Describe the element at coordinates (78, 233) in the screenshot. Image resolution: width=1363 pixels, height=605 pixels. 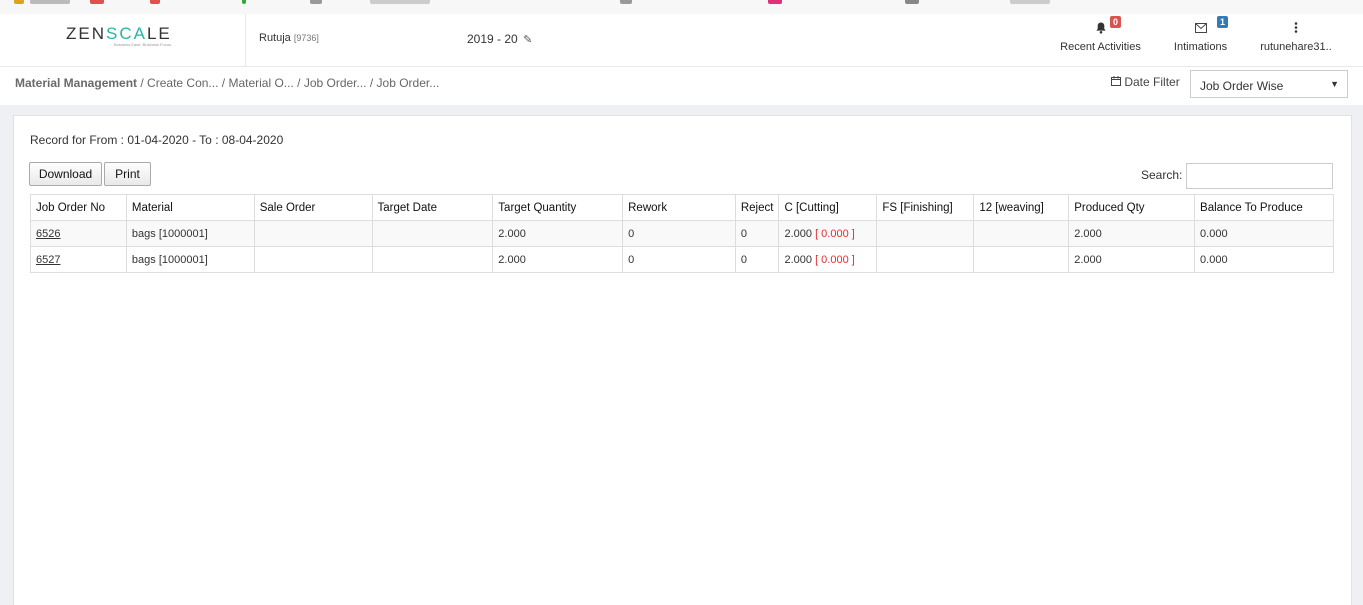
I see `job-order-cell: 6526` at that location.